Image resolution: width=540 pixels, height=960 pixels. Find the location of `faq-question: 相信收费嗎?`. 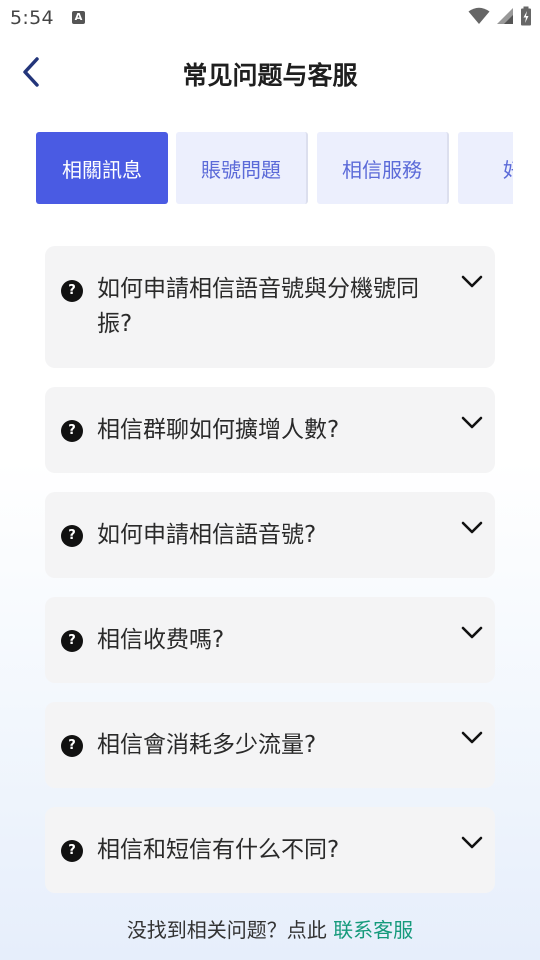

faq-question: 相信收费嗎? is located at coordinates (161, 640).